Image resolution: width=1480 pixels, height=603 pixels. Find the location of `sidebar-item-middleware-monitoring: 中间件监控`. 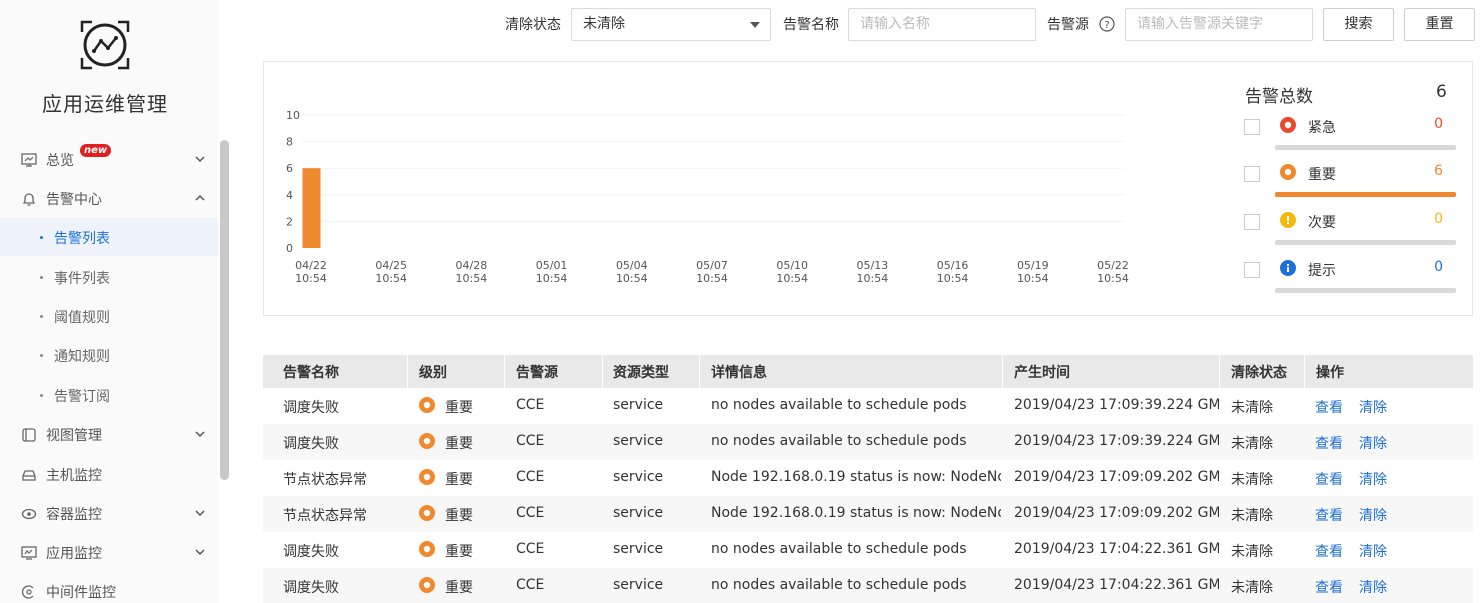

sidebar-item-middleware-monitoring: 中间件监控 is located at coordinates (109, 587).